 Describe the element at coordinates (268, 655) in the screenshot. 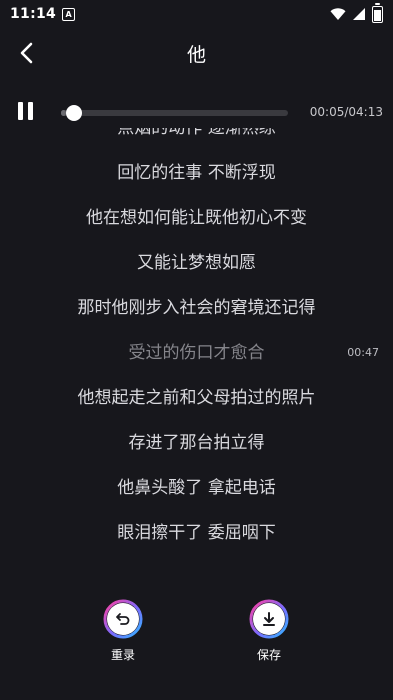

I see `save-label: 保存` at that location.